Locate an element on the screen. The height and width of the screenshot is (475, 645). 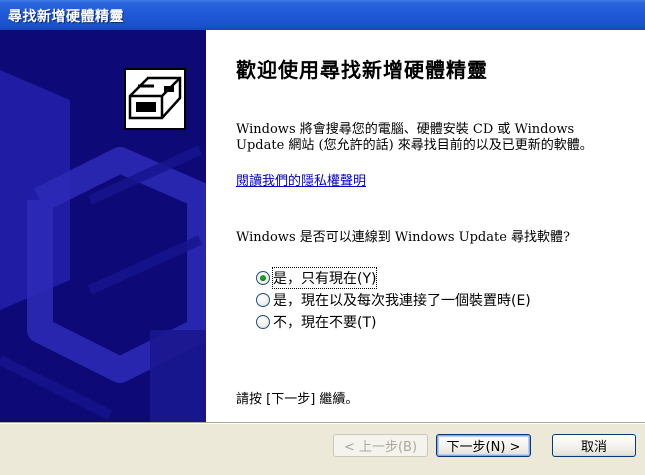
option-yes-this-time: 是，只有現在(Y) is located at coordinates (393, 278).